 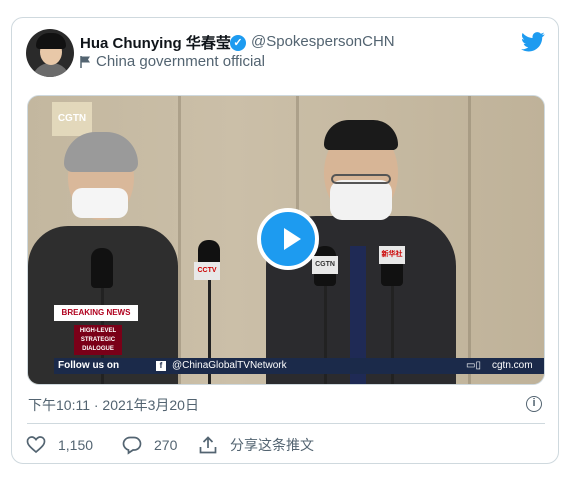 What do you see at coordinates (36, 445) in the screenshot?
I see `heart-icon` at bounding box center [36, 445].